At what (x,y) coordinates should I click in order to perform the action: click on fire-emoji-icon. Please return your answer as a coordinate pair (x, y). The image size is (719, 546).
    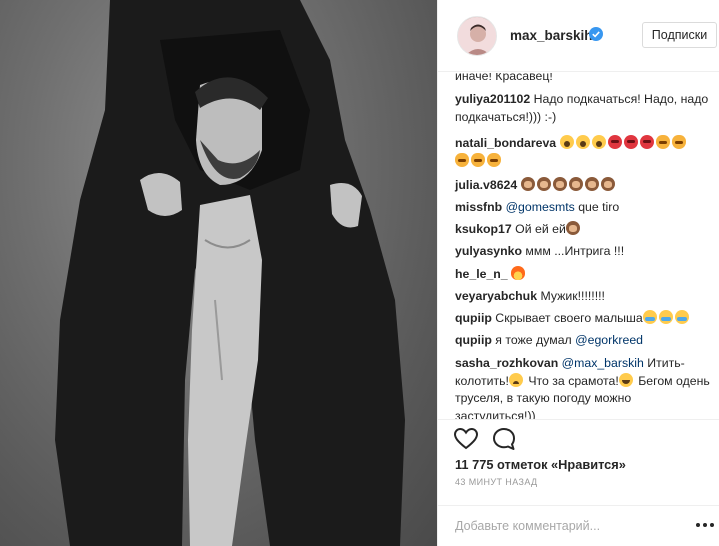
    Looking at the image, I should click on (518, 273).